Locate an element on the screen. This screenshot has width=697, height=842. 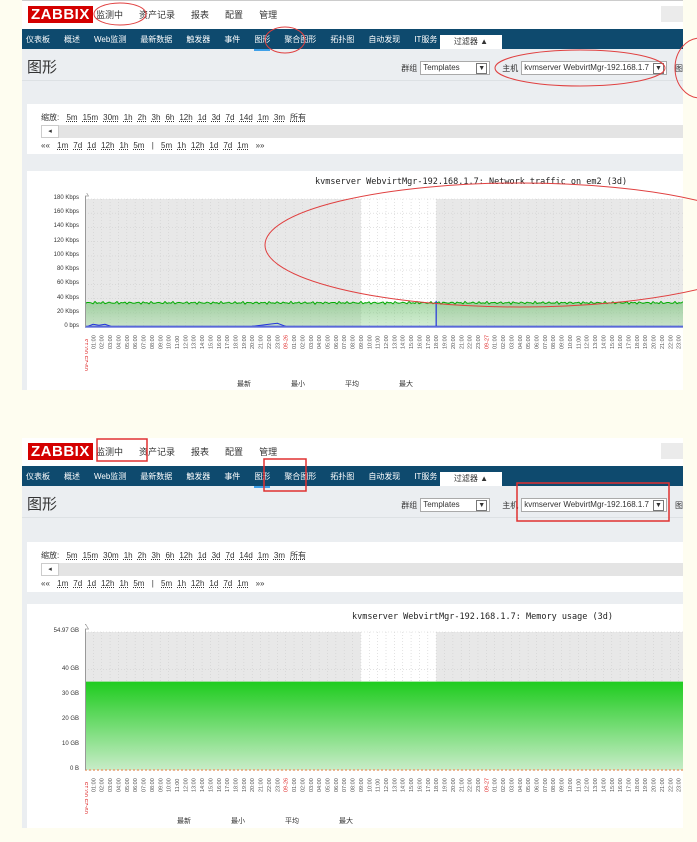
zoom-option: 6h is located at coordinates (169, 555).